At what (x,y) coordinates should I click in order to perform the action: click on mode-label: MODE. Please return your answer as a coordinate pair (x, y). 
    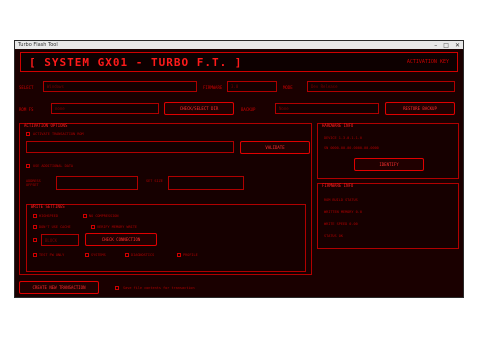
    Looking at the image, I should click on (288, 87).